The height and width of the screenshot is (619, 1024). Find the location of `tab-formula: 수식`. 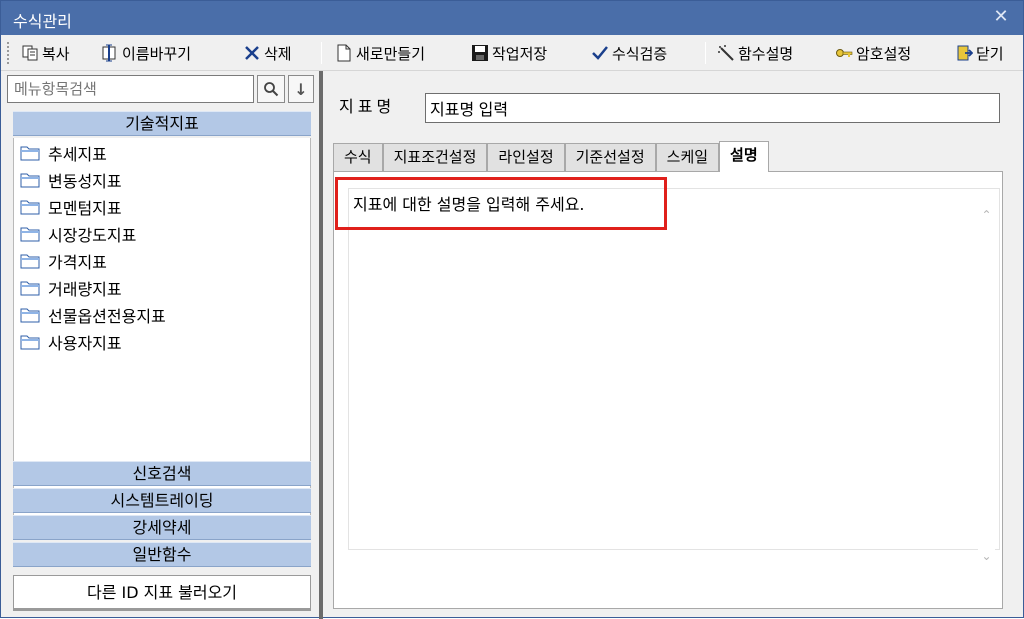

tab-formula: 수식 is located at coordinates (358, 157).